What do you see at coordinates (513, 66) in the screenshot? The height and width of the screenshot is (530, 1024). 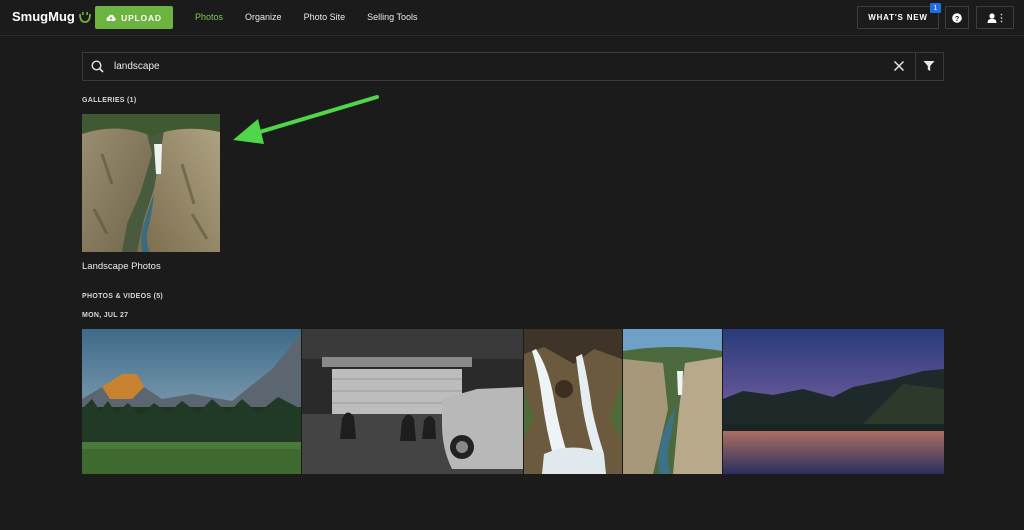 I see `search-bar: landscape` at bounding box center [513, 66].